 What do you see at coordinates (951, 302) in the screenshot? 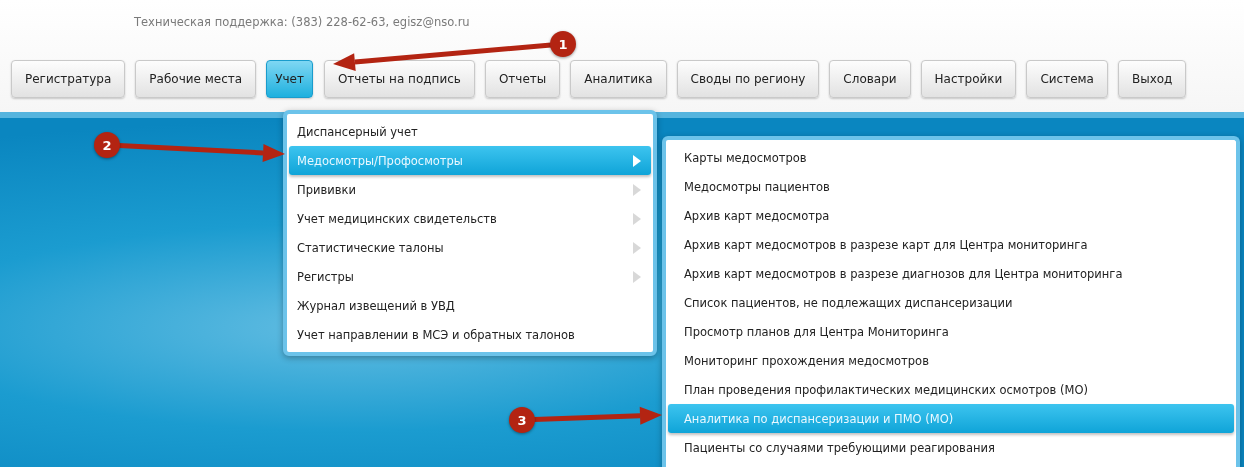
I see `menu-item: Список пациентов, не подлежащих диспансеризации` at bounding box center [951, 302].